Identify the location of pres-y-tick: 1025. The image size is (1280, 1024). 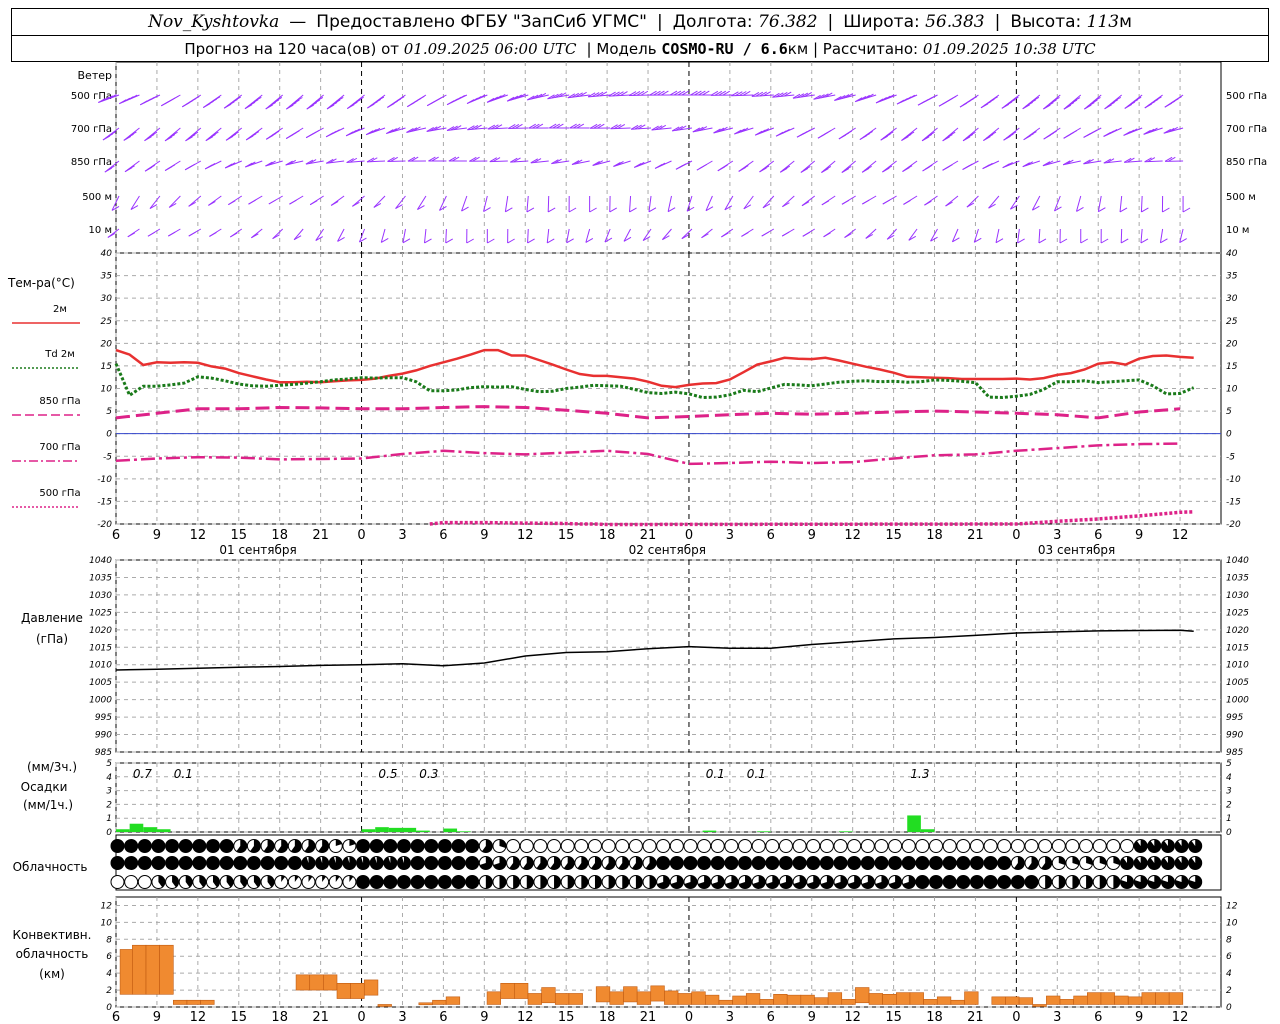
(100, 613).